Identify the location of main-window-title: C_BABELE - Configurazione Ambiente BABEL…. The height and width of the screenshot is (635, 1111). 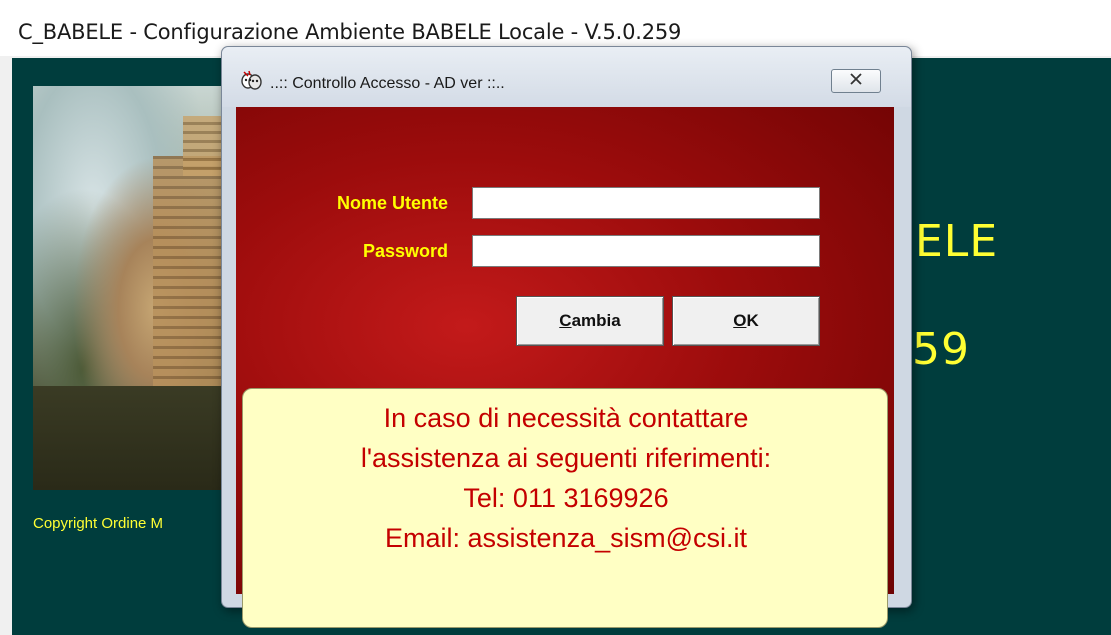
(350, 32).